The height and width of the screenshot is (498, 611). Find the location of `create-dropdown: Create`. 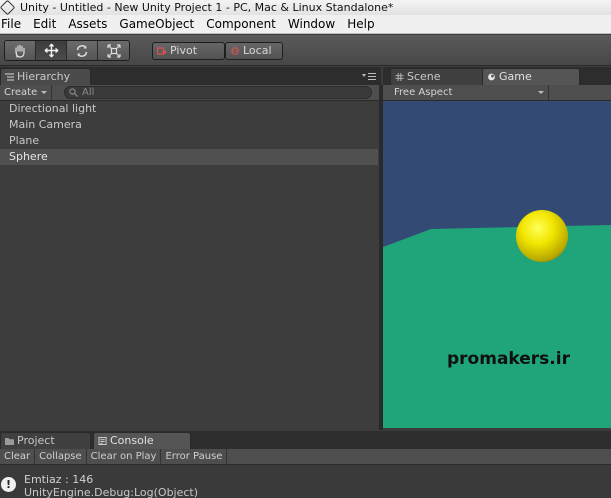

create-dropdown: Create is located at coordinates (26, 92).